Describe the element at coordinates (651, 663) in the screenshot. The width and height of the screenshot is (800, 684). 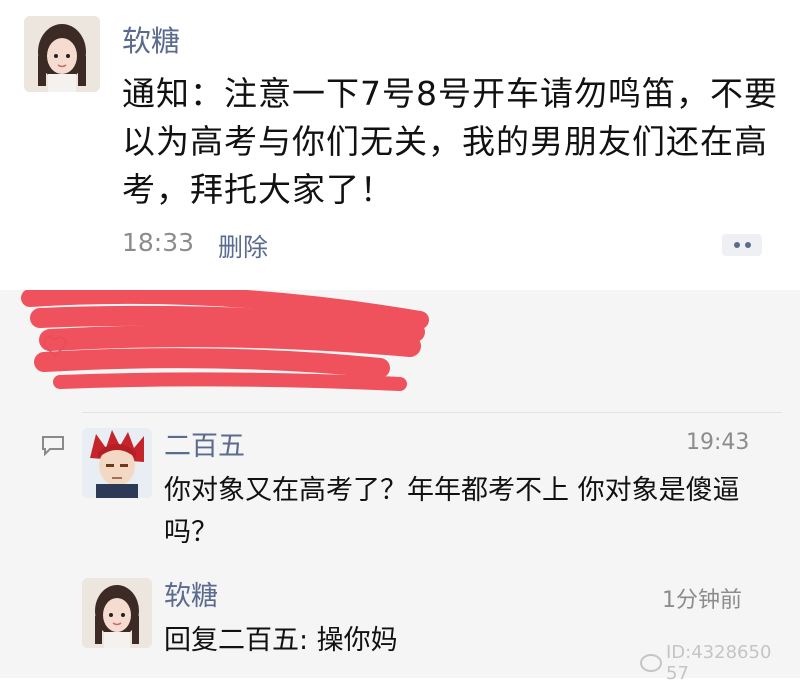
I see `weibo-logo-icon` at that location.